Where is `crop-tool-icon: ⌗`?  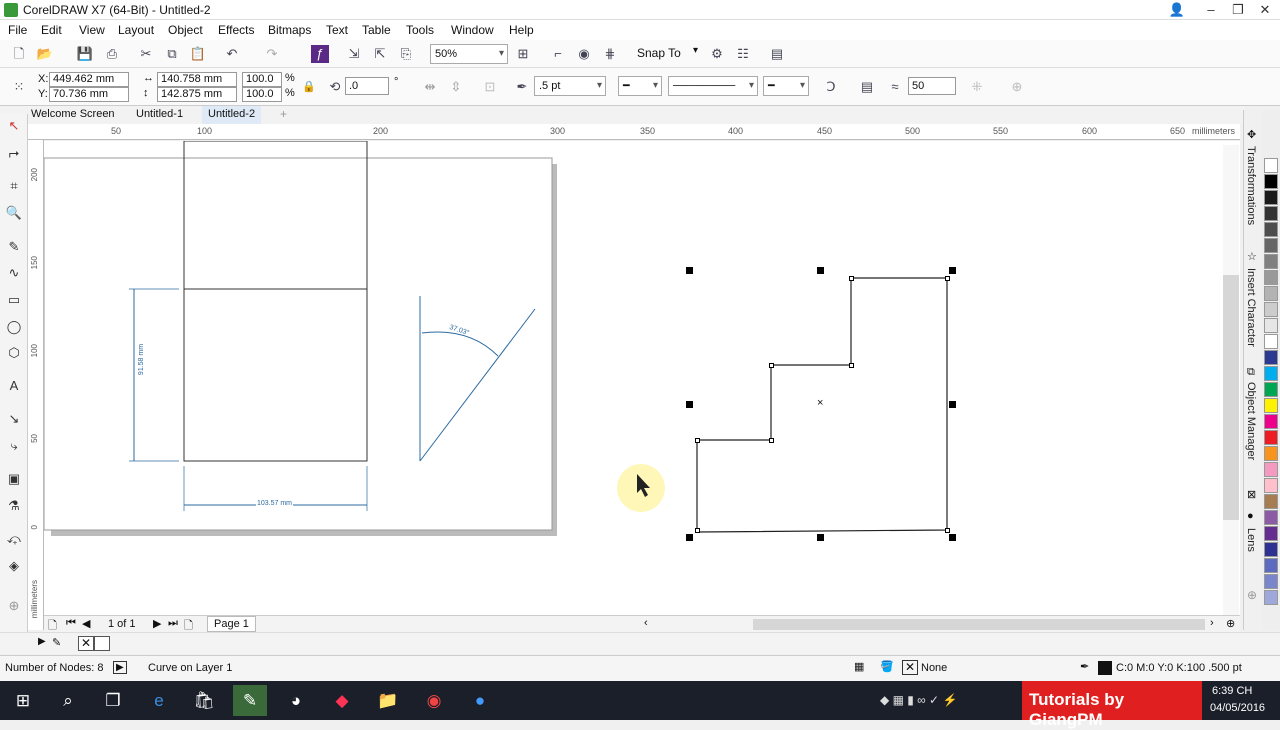 crop-tool-icon: ⌗ is located at coordinates (14, 186).